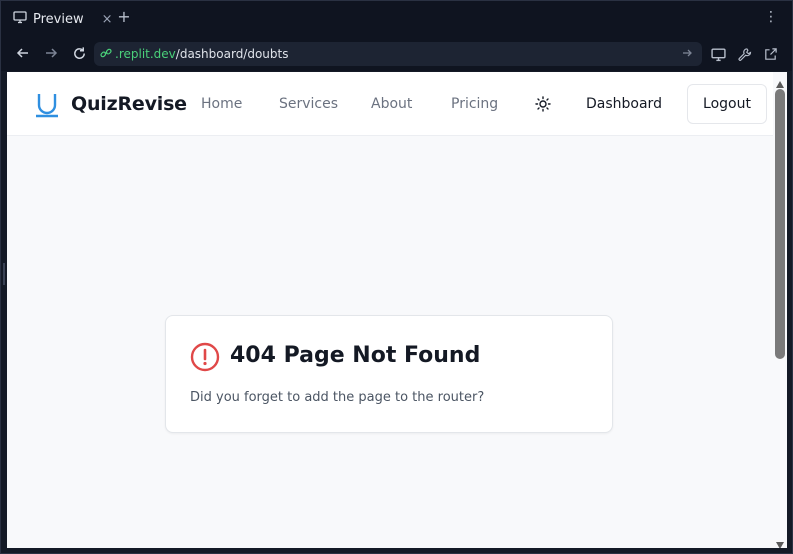  What do you see at coordinates (543, 104) in the screenshot?
I see `sun-icon` at bounding box center [543, 104].